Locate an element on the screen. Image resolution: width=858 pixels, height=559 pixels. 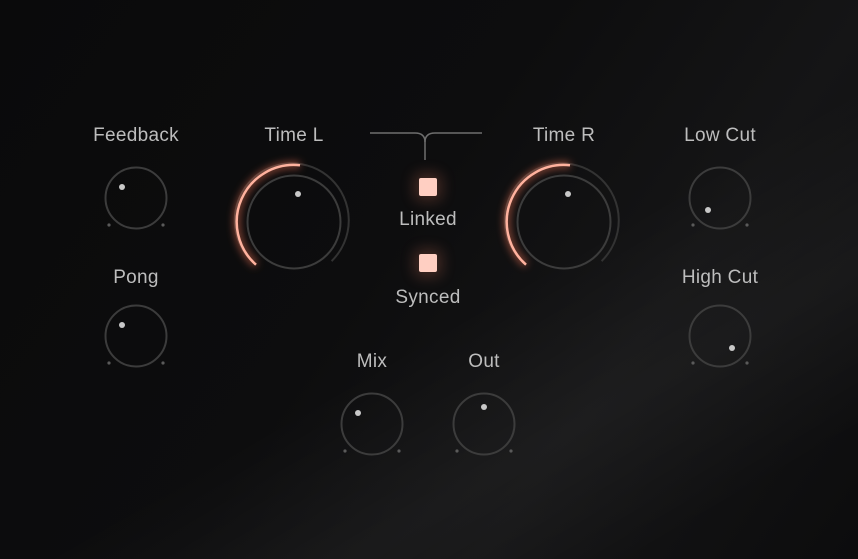
time-l-label: Time L is located at coordinates (294, 135).